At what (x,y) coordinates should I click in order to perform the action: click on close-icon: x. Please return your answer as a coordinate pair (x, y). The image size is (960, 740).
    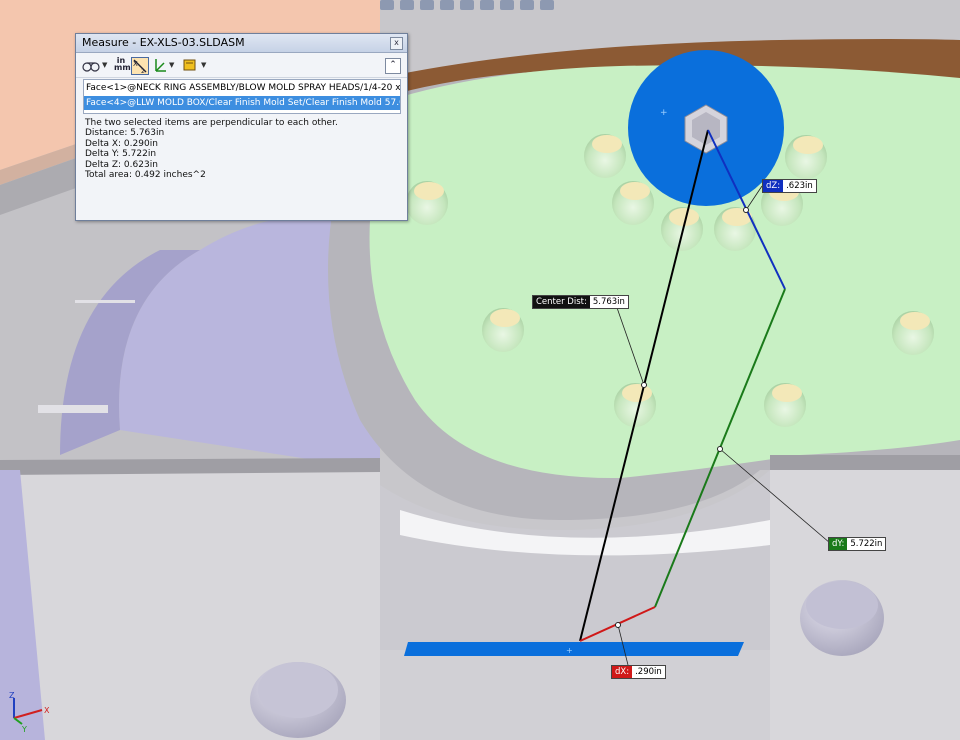
    Looking at the image, I should click on (396, 43).